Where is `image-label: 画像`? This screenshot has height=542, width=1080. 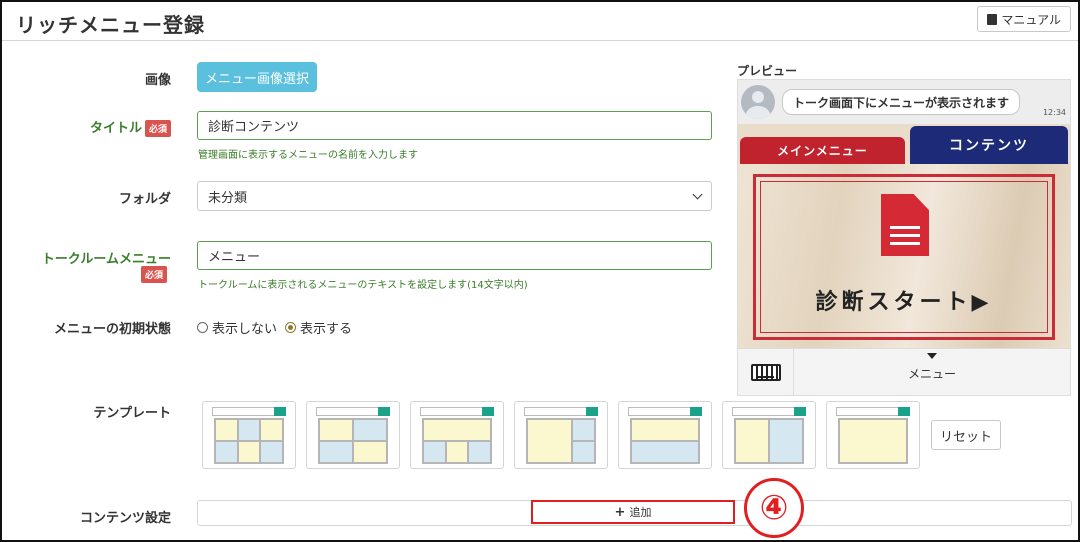
image-label: 画像 is located at coordinates (157, 80).